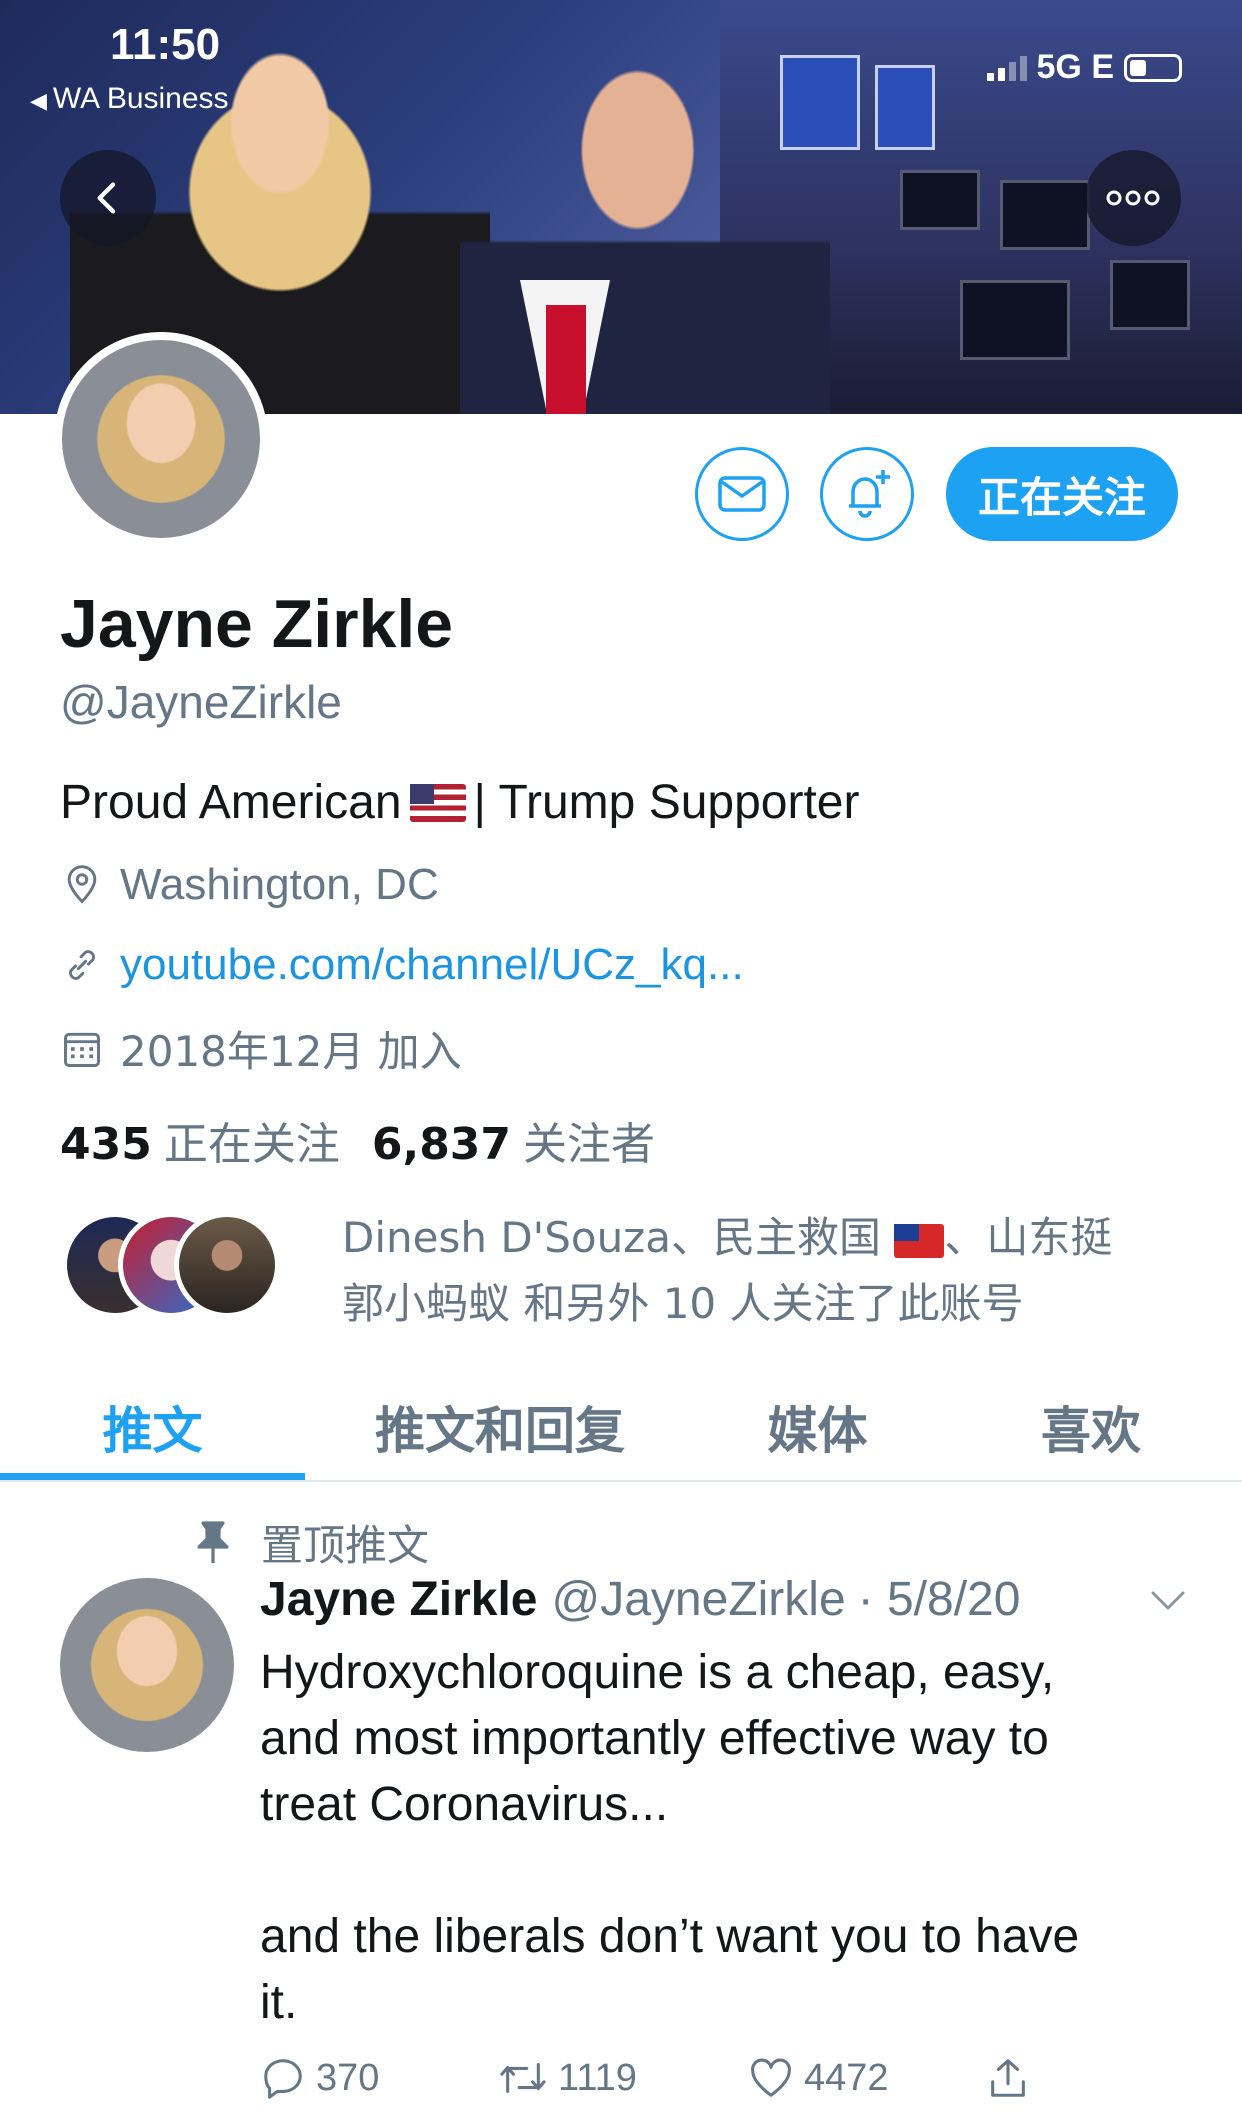  What do you see at coordinates (566, 359) in the screenshot?
I see `banner-tie` at bounding box center [566, 359].